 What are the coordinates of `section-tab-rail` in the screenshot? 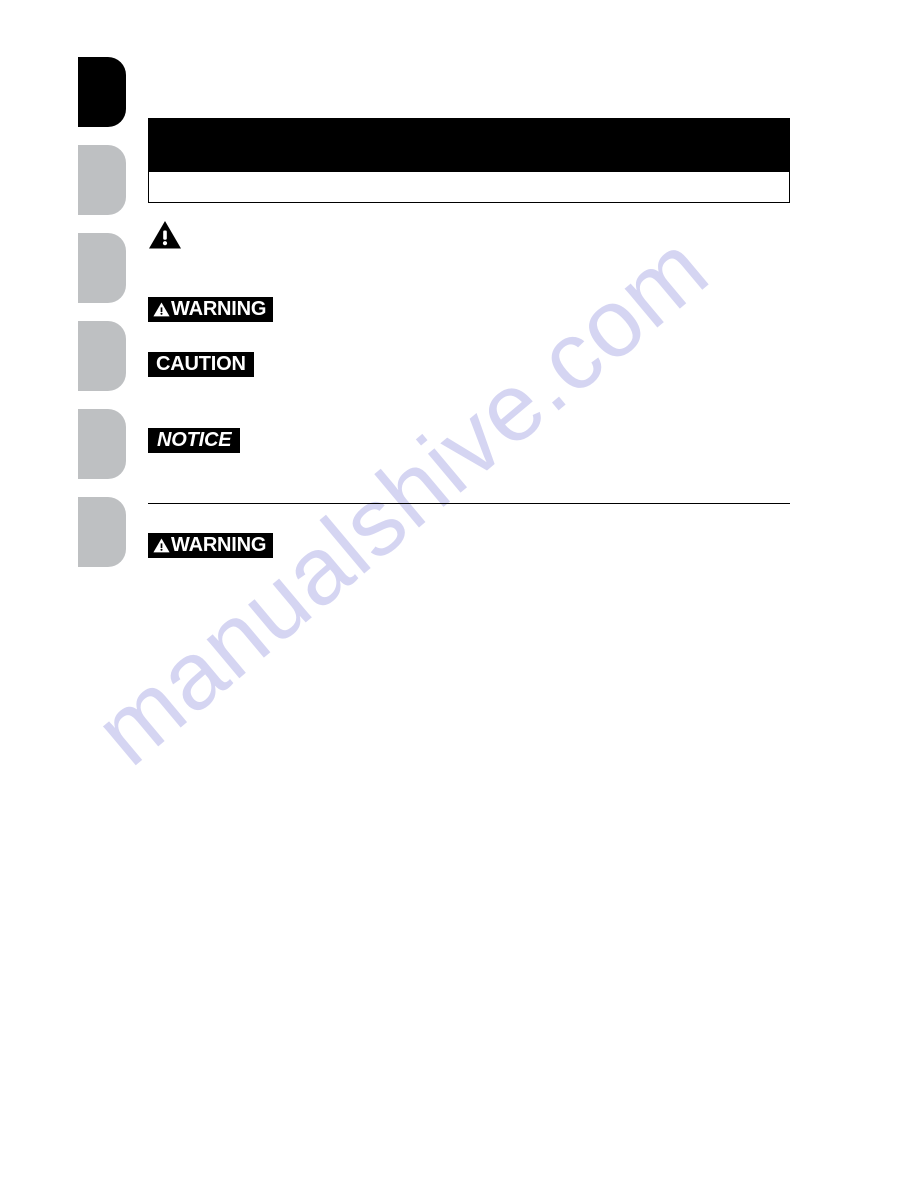 It's located at (102, 312).